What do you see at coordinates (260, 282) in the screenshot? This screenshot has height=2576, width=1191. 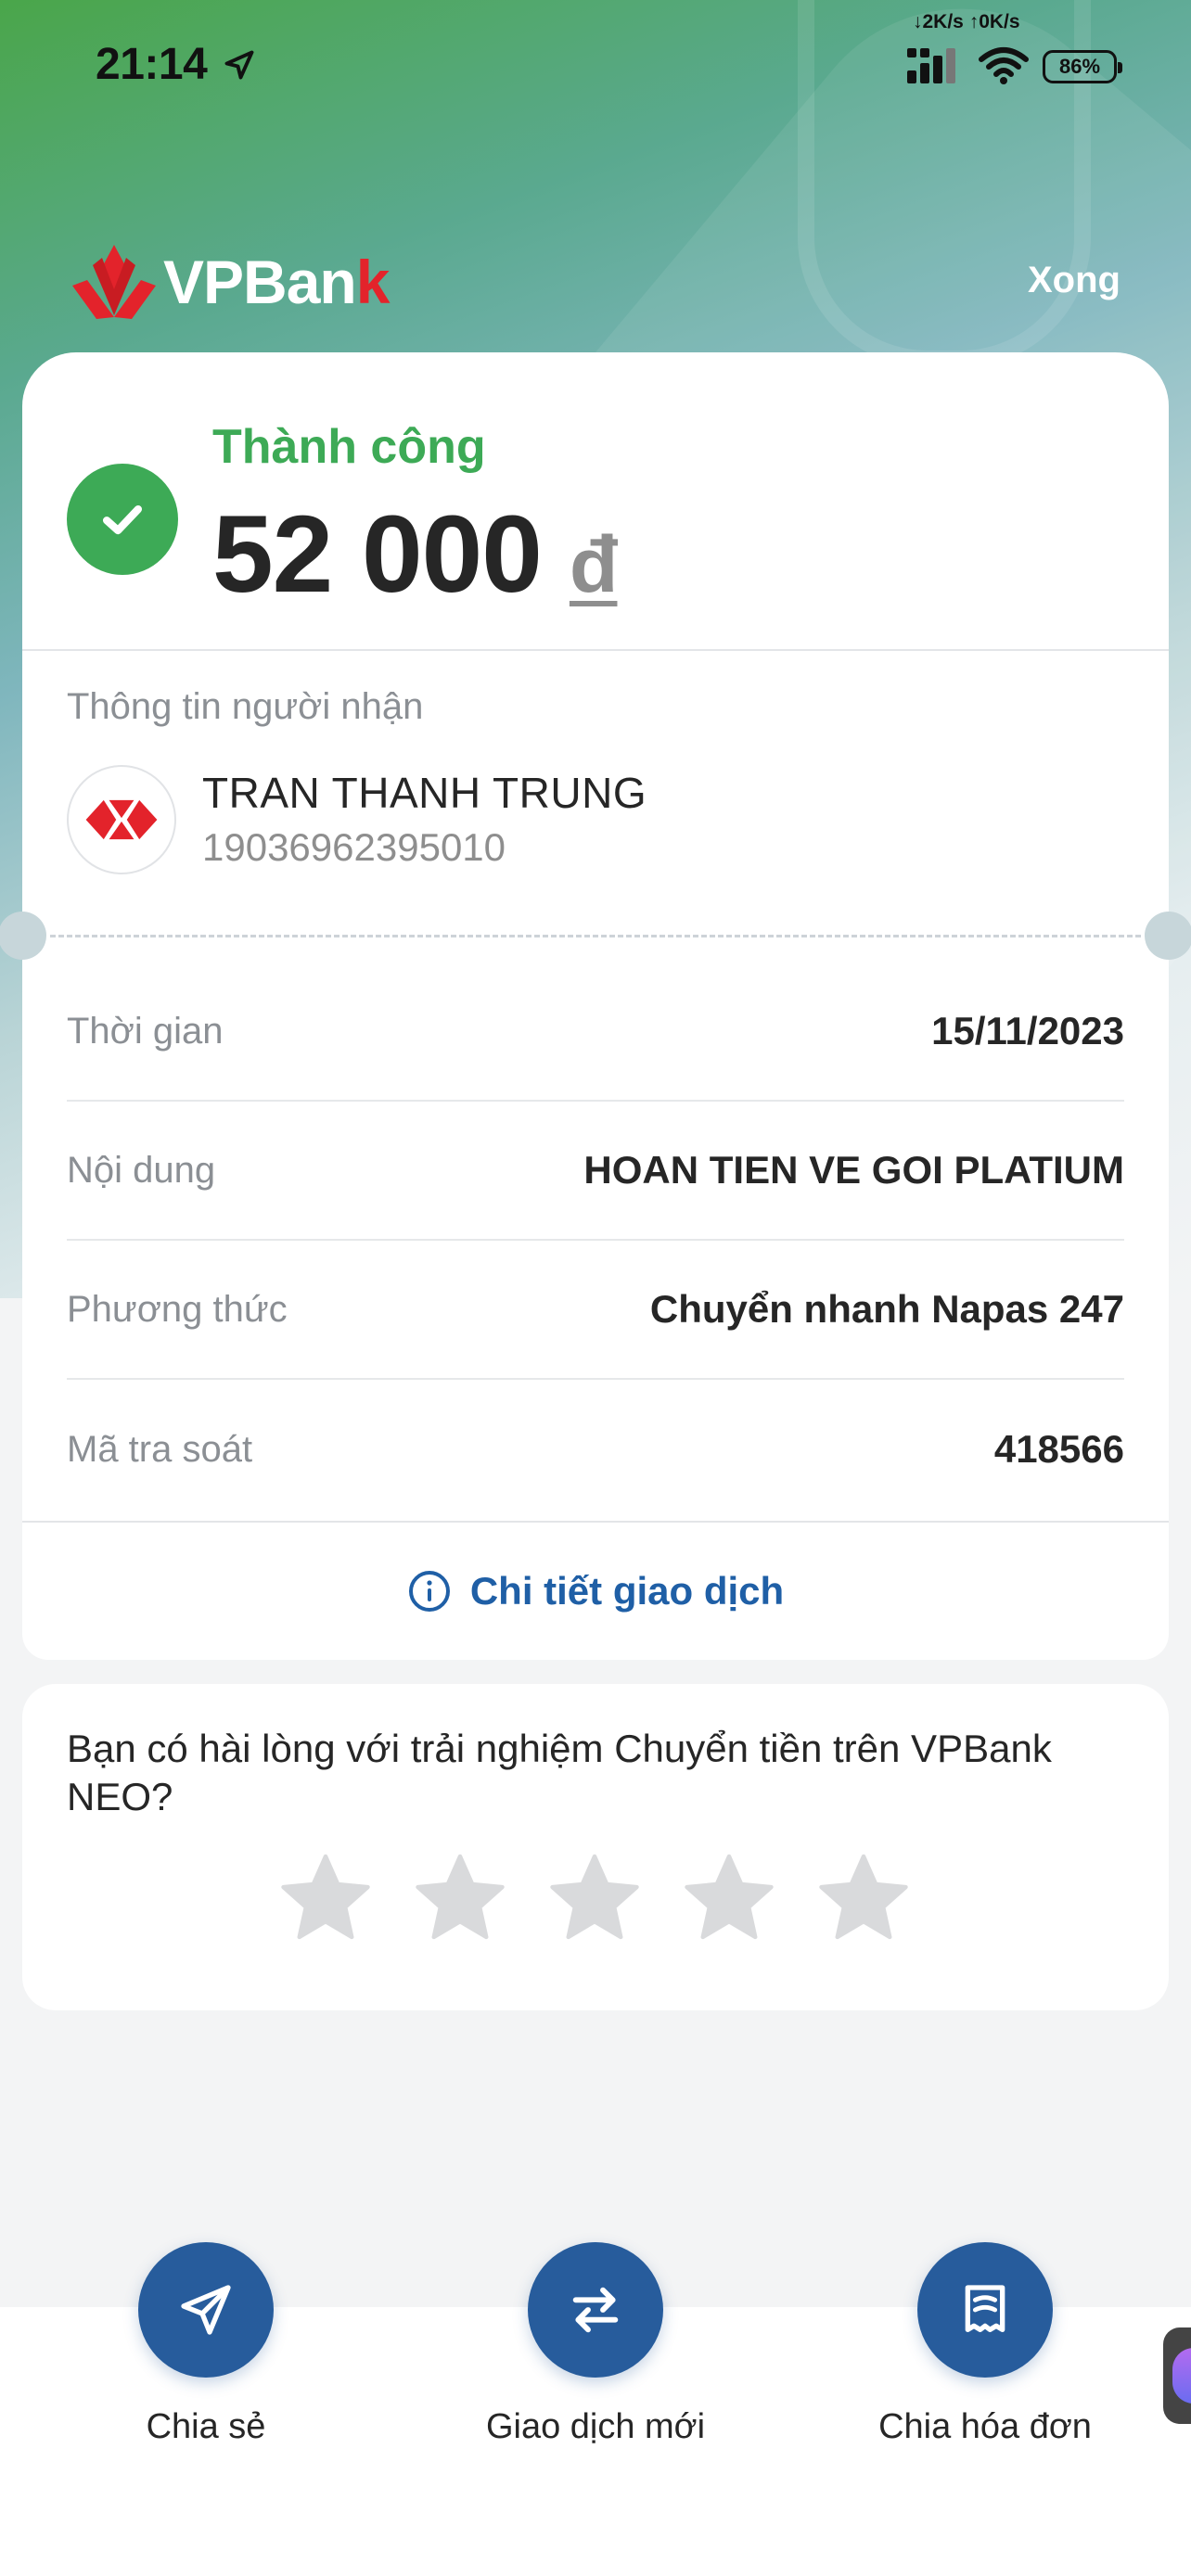 I see `brand-name-main: VPBan` at bounding box center [260, 282].